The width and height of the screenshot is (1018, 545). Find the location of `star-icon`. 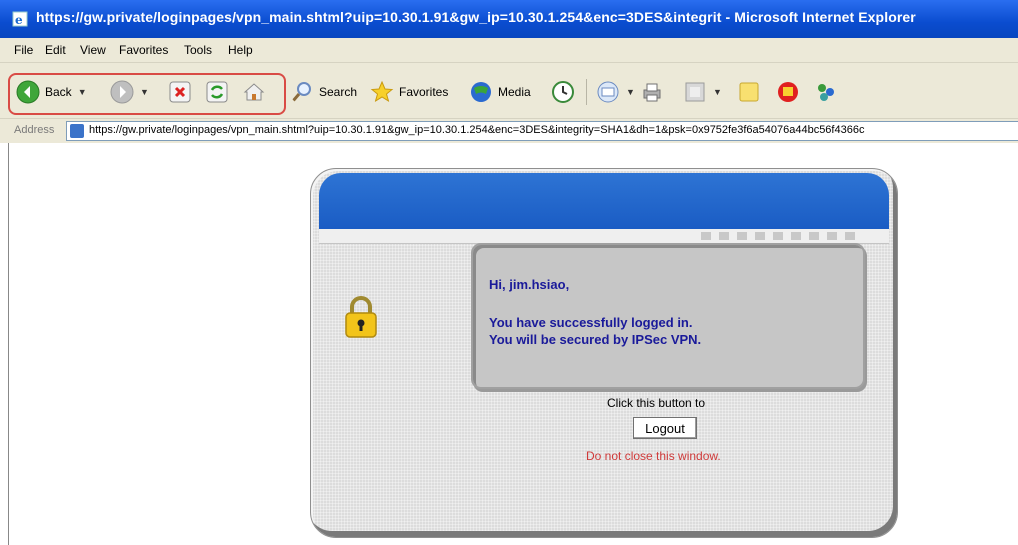

star-icon is located at coordinates (382, 91).